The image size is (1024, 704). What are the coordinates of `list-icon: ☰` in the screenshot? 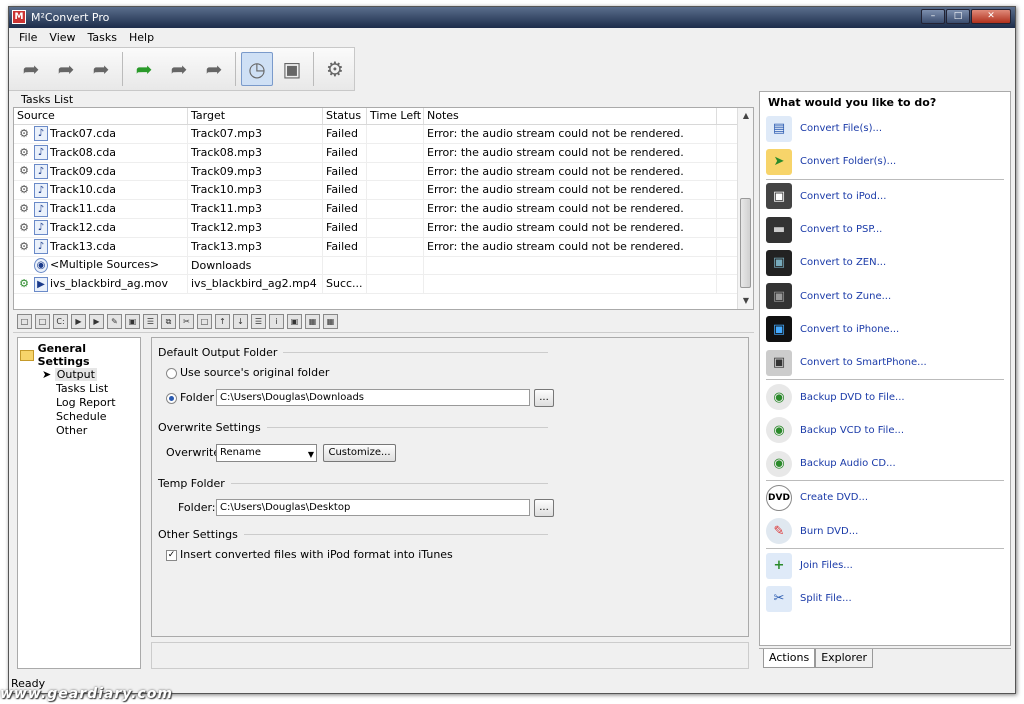 It's located at (150, 321).